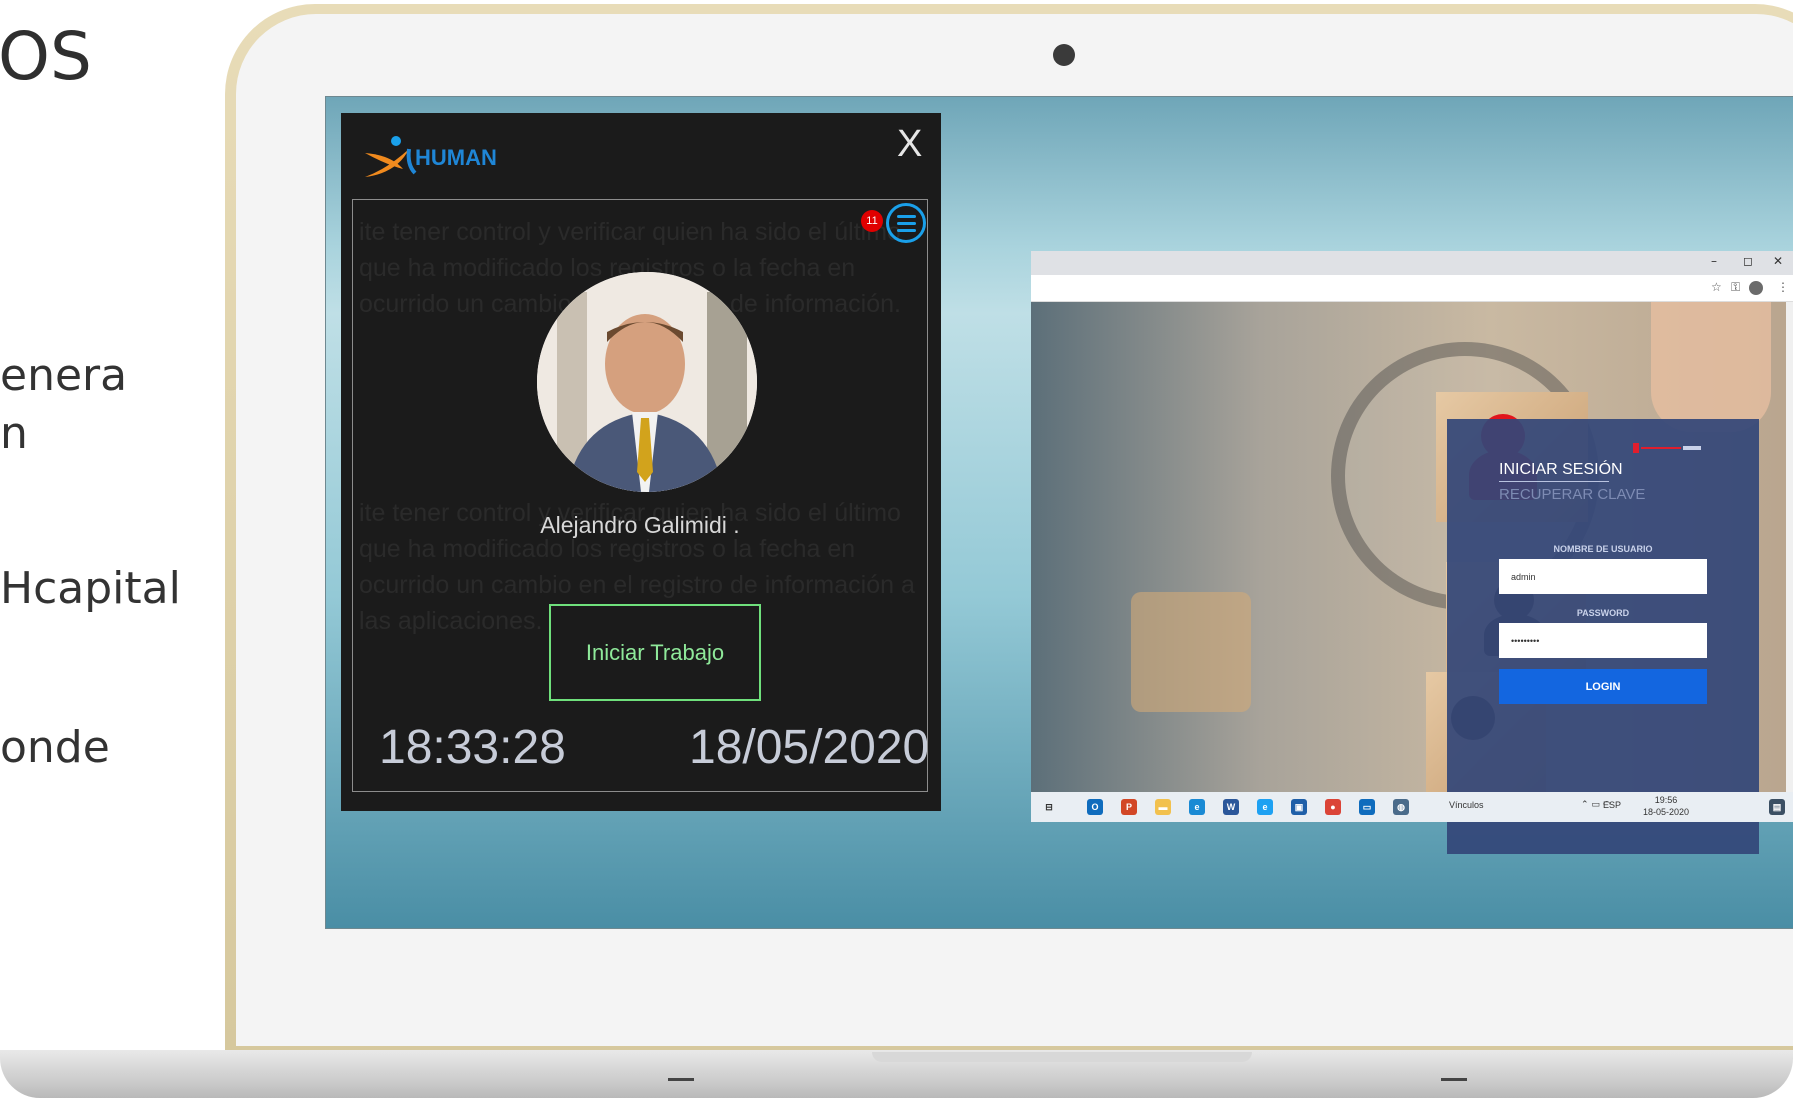  What do you see at coordinates (1191, 652) in the screenshot?
I see `block-blur` at bounding box center [1191, 652].